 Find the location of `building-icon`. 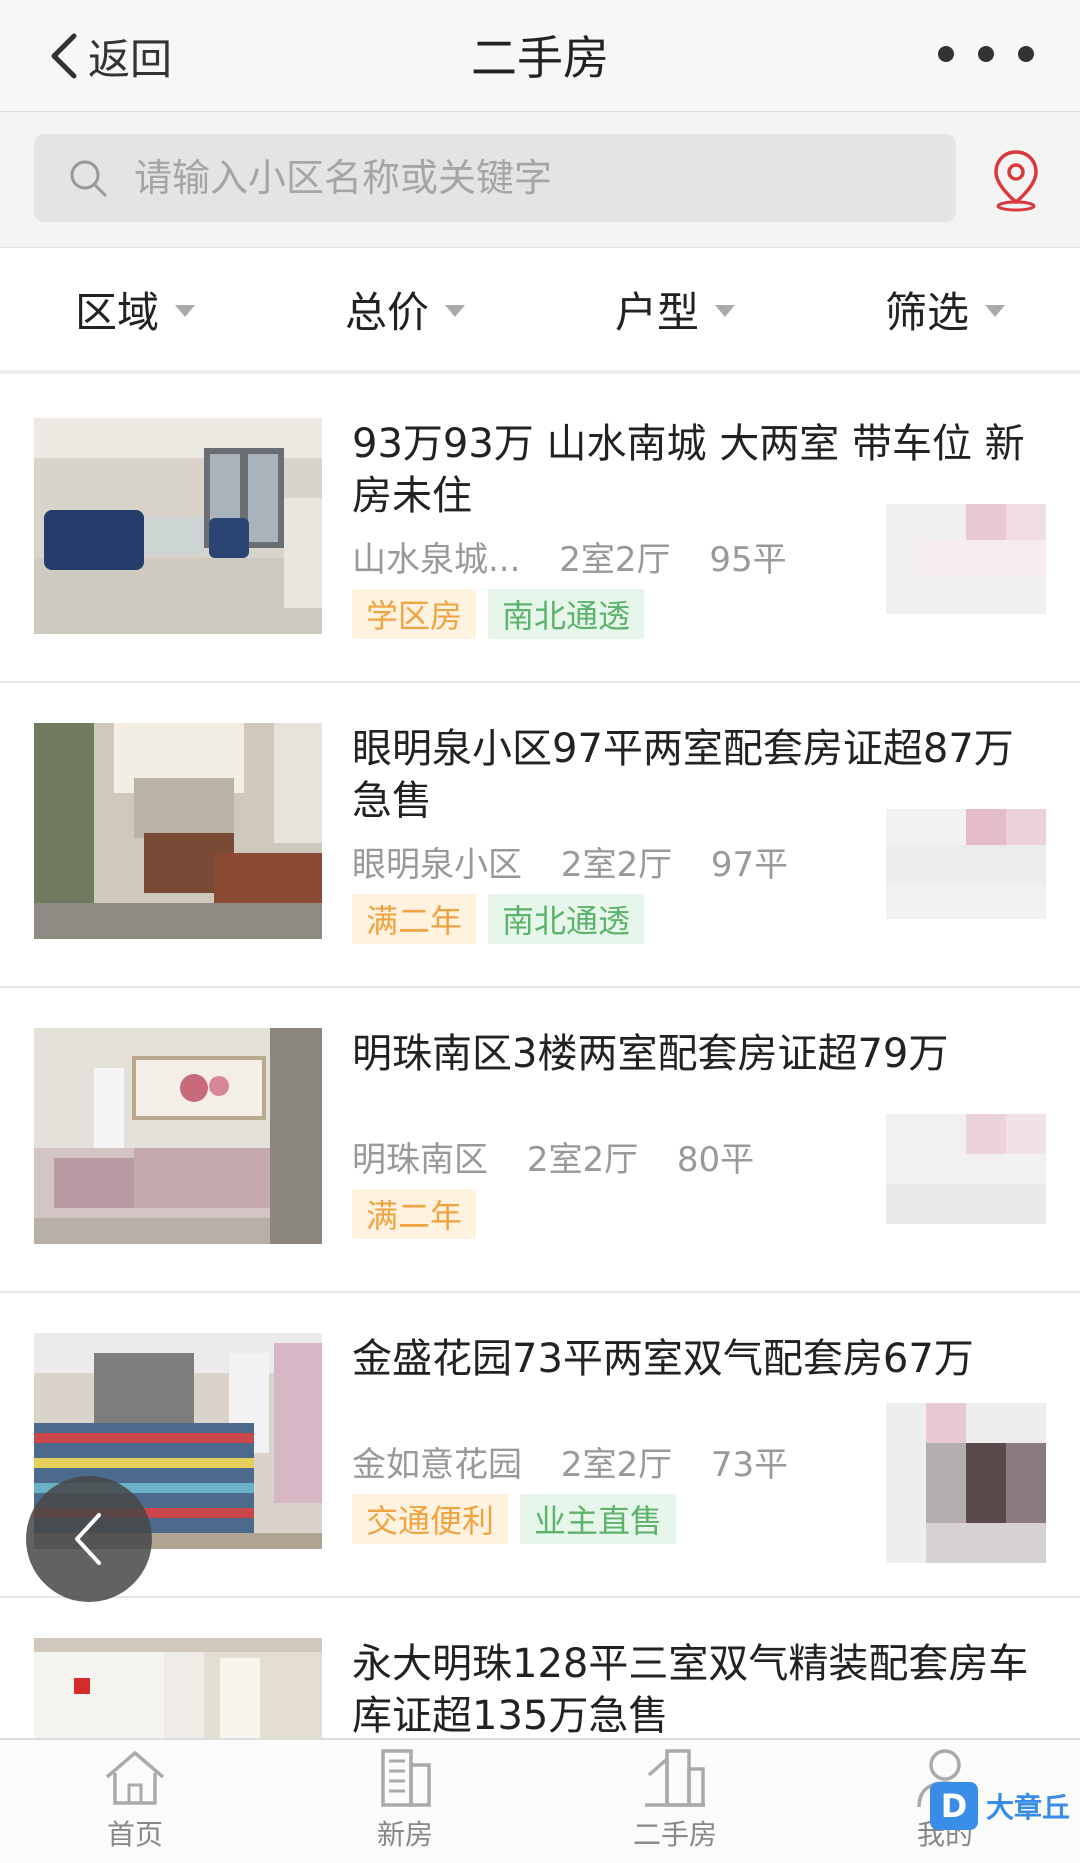

building-icon is located at coordinates (406, 1778).